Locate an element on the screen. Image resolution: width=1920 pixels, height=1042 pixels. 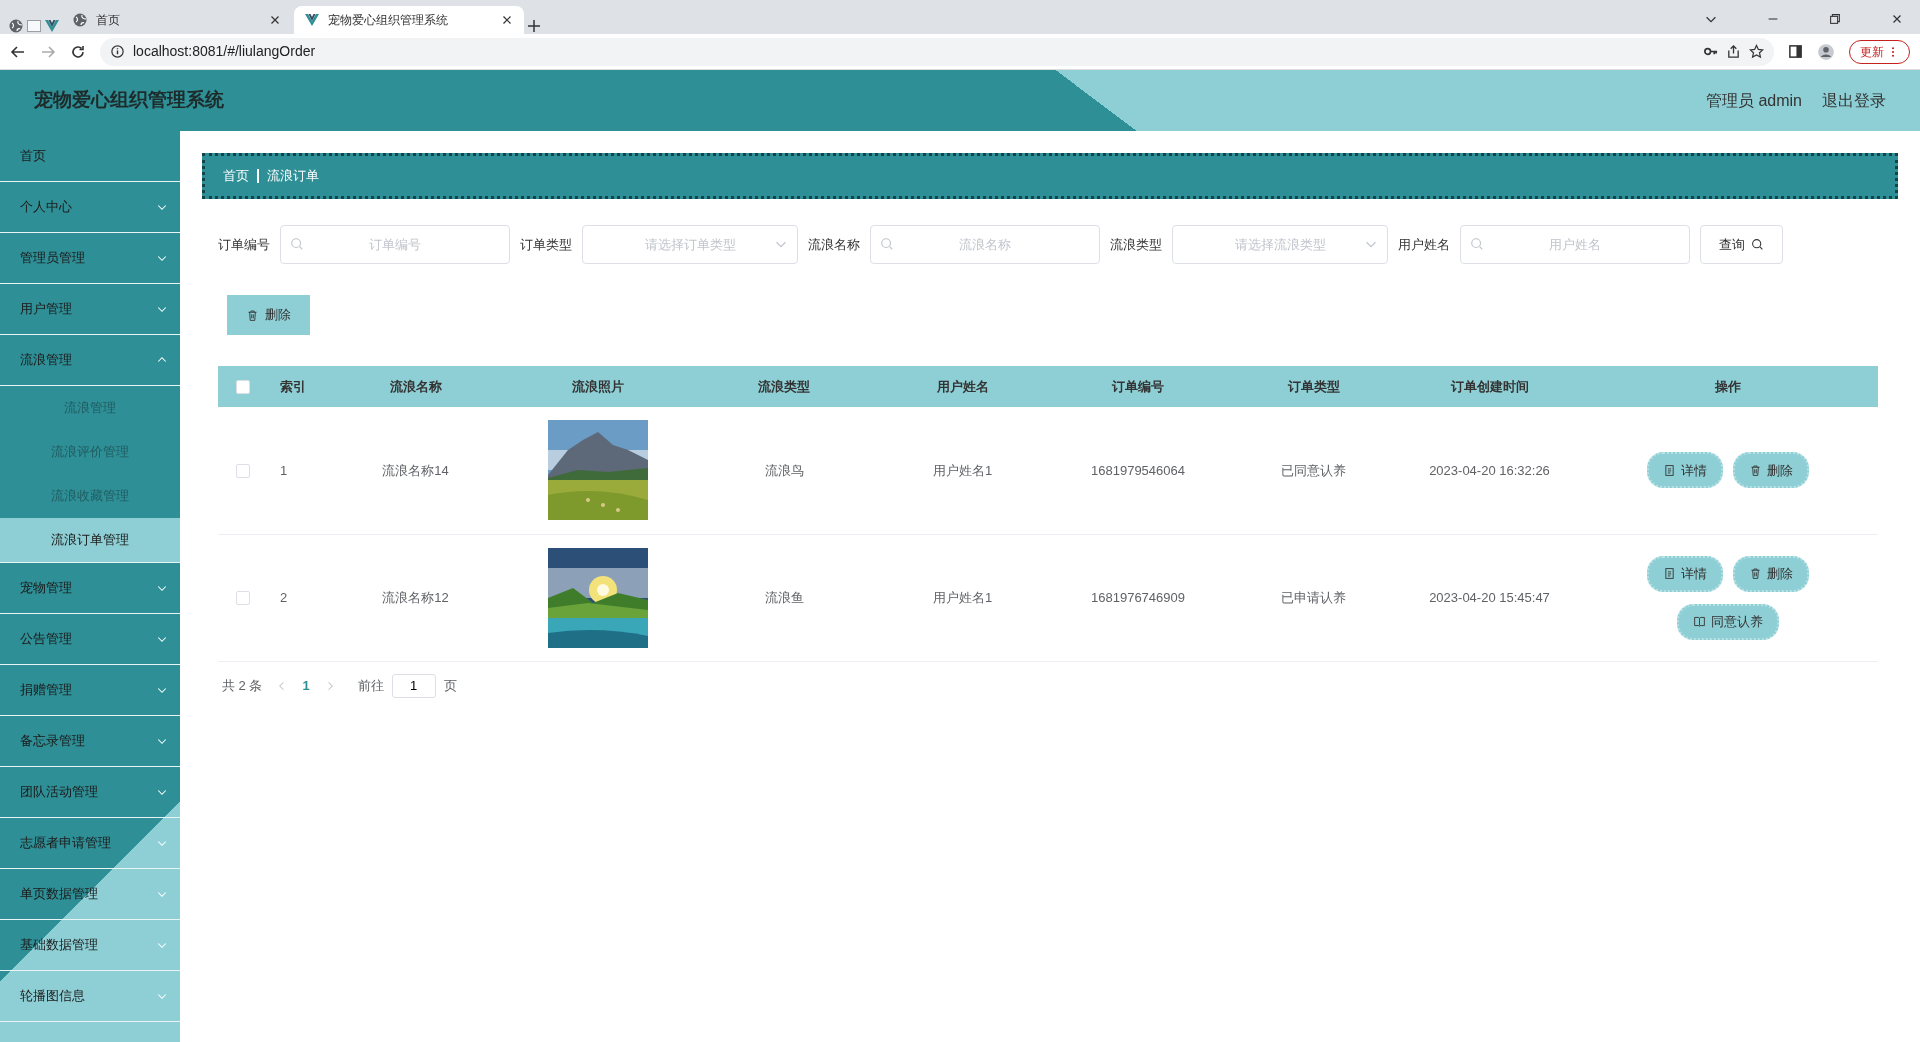
filter-label: 订单类型 is located at coordinates (546, 244).